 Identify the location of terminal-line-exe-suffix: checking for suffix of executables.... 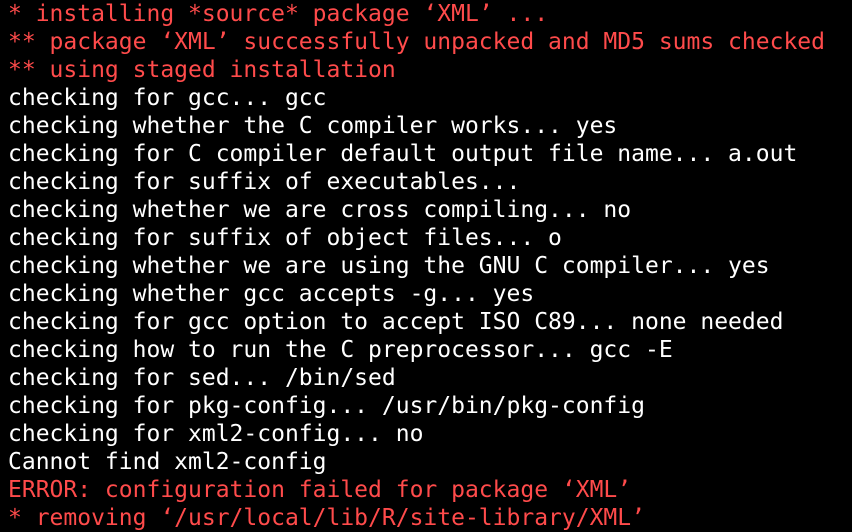
(264, 182).